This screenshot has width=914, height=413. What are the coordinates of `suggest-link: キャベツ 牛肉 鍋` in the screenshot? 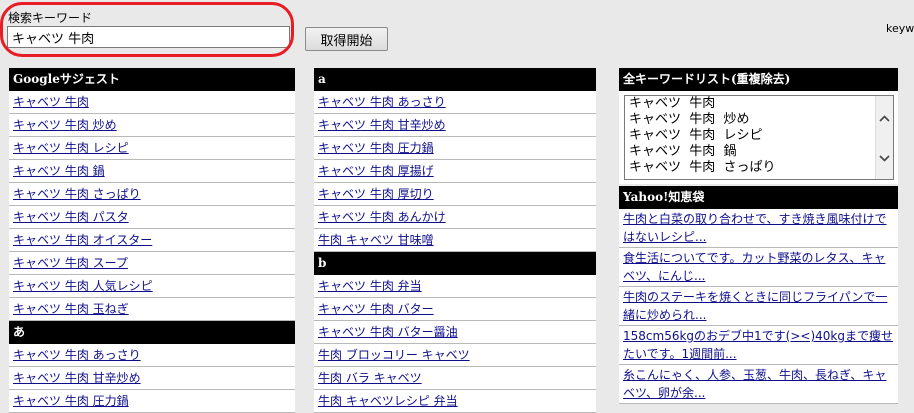 It's located at (59, 171).